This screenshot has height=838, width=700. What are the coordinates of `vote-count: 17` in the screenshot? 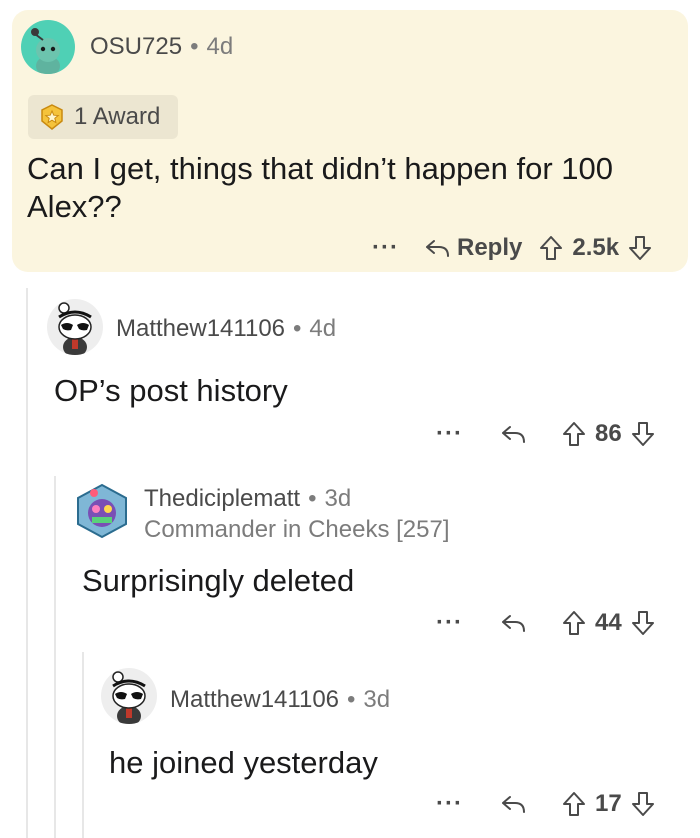 It's located at (608, 803).